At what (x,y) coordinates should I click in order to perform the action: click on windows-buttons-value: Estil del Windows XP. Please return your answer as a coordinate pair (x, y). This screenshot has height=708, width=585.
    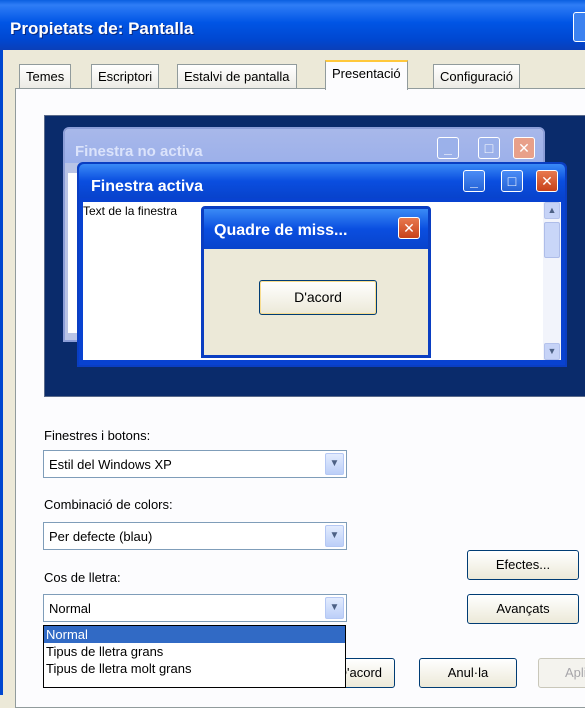
    Looking at the image, I should click on (110, 464).